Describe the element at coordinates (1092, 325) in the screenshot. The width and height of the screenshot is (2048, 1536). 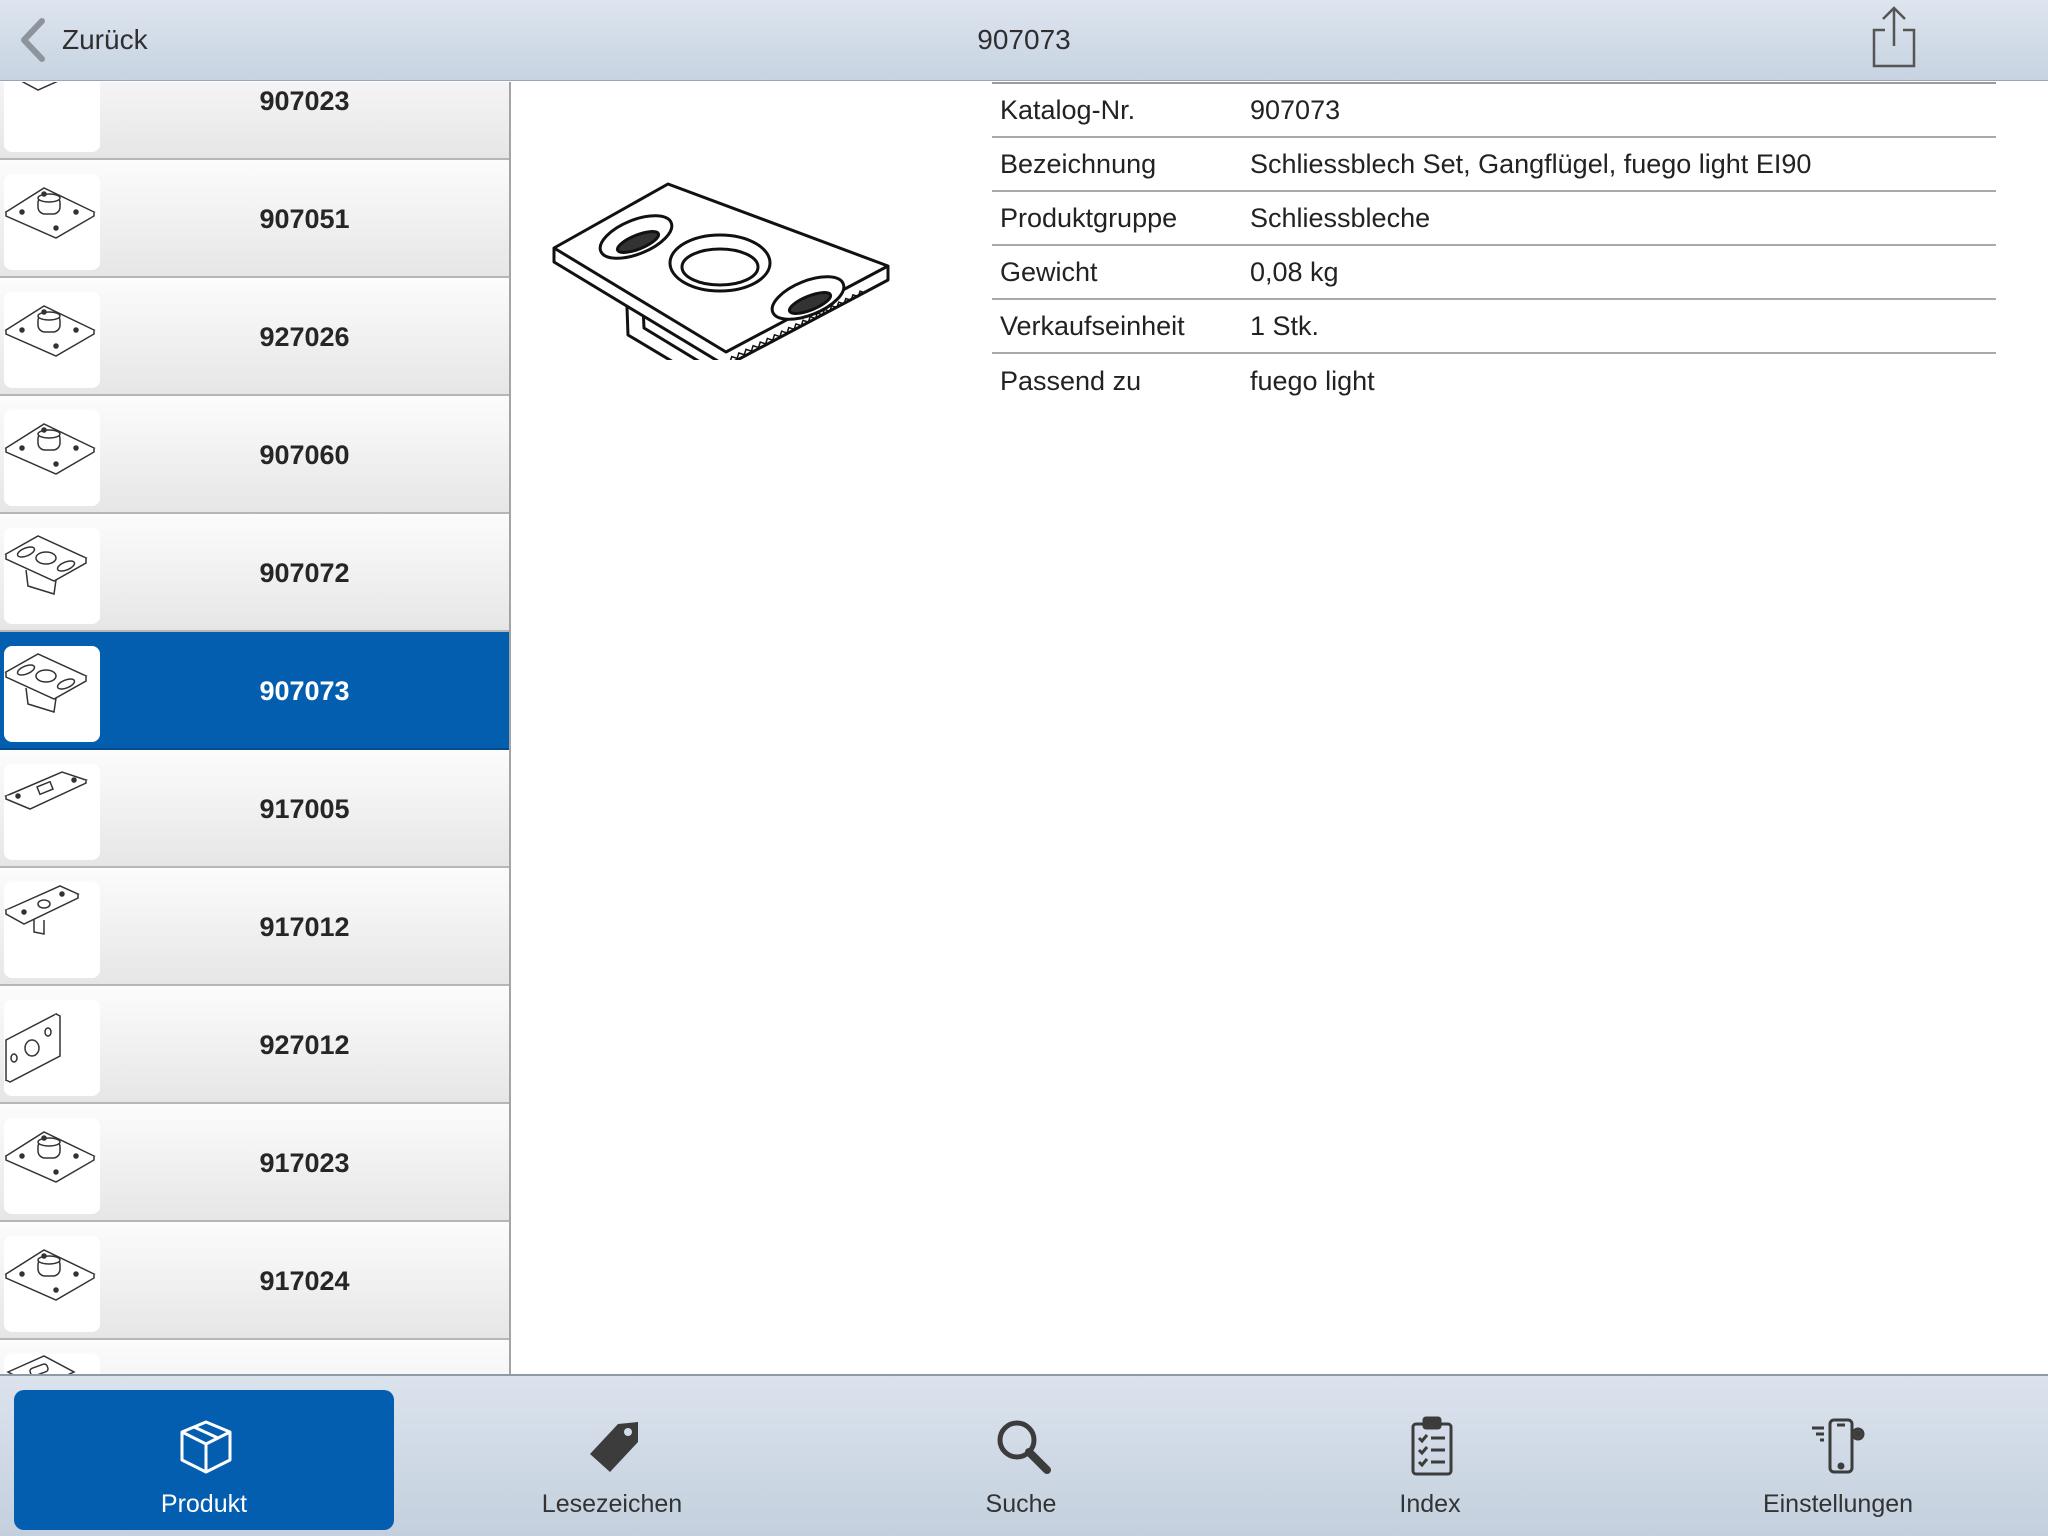
I see `detail-key: Verkaufseinheit` at that location.